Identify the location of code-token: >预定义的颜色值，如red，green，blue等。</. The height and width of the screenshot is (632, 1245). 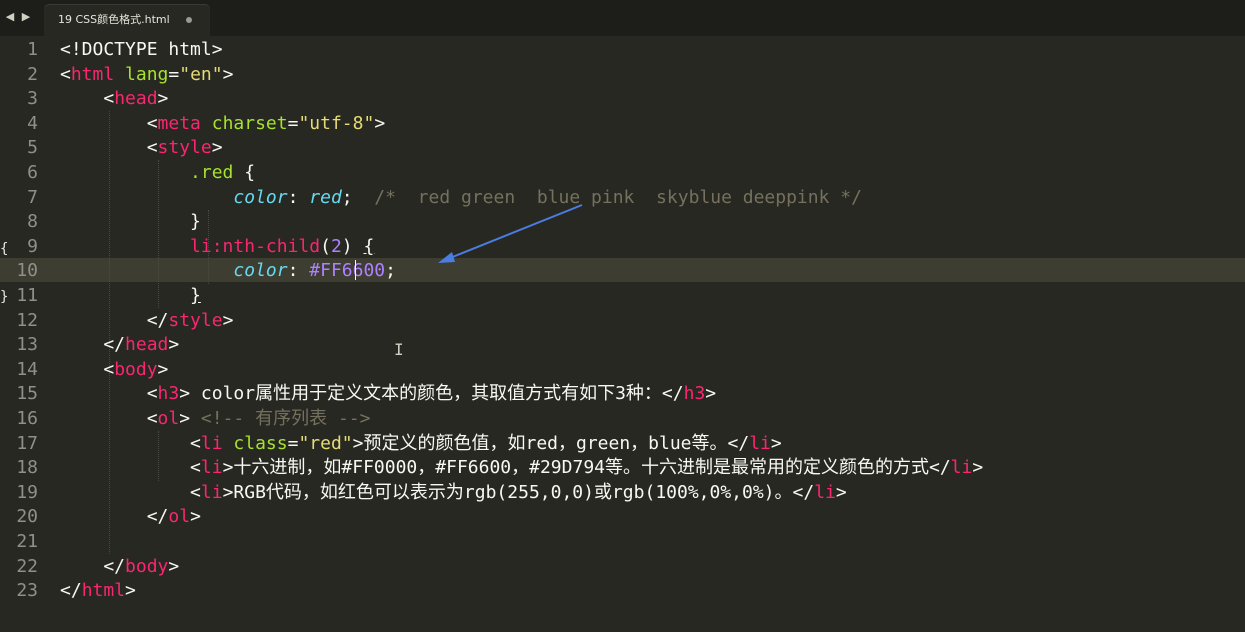
(551, 443).